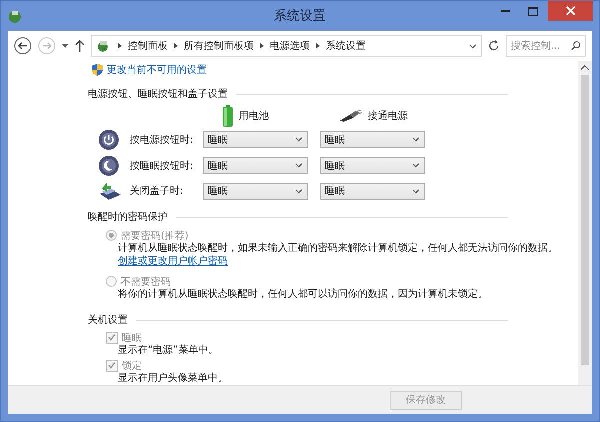 The width and height of the screenshot is (600, 422). I want to click on option-description: 显示在用户头像菜单中。, so click(173, 379).